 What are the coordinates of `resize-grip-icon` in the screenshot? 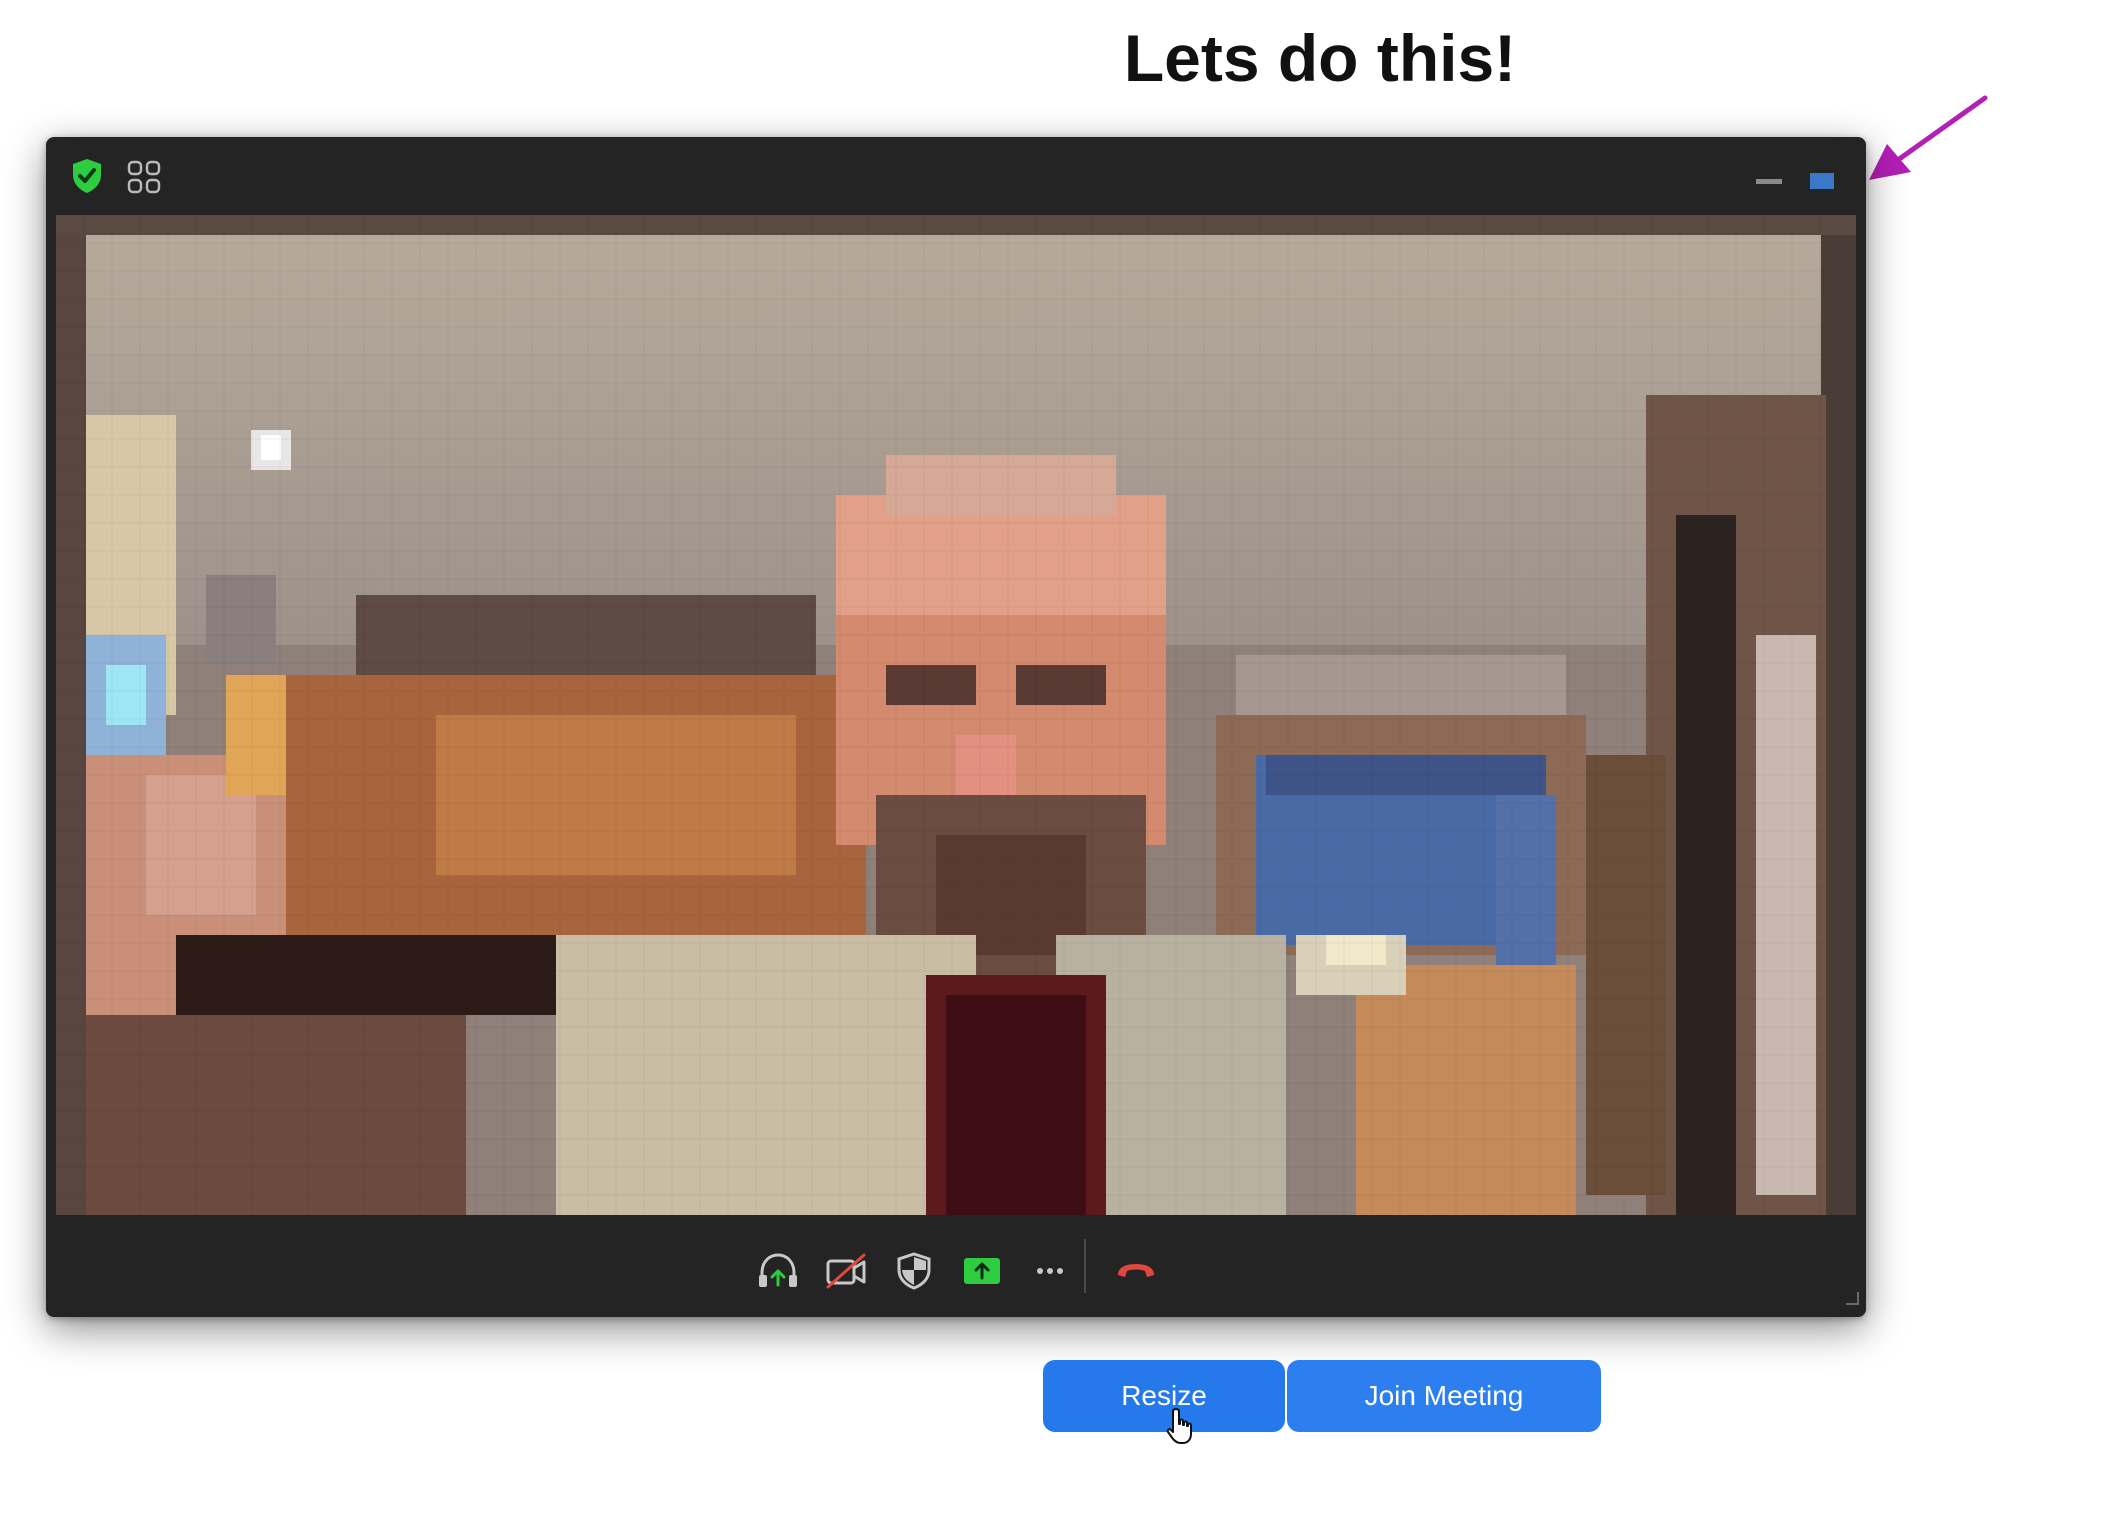 It's located at (1851, 1299).